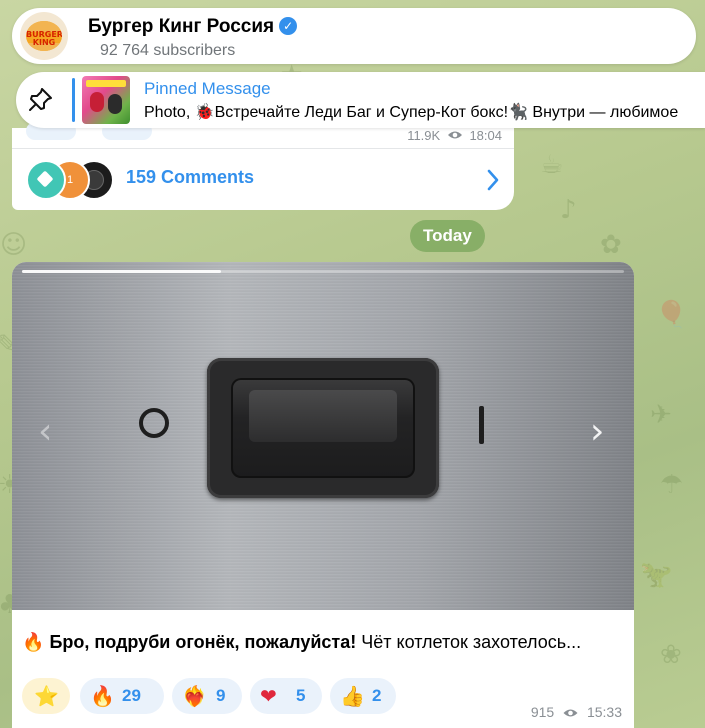 The height and width of the screenshot is (728, 705). What do you see at coordinates (33, 642) in the screenshot?
I see `caption-emoji: 🔥` at bounding box center [33, 642].